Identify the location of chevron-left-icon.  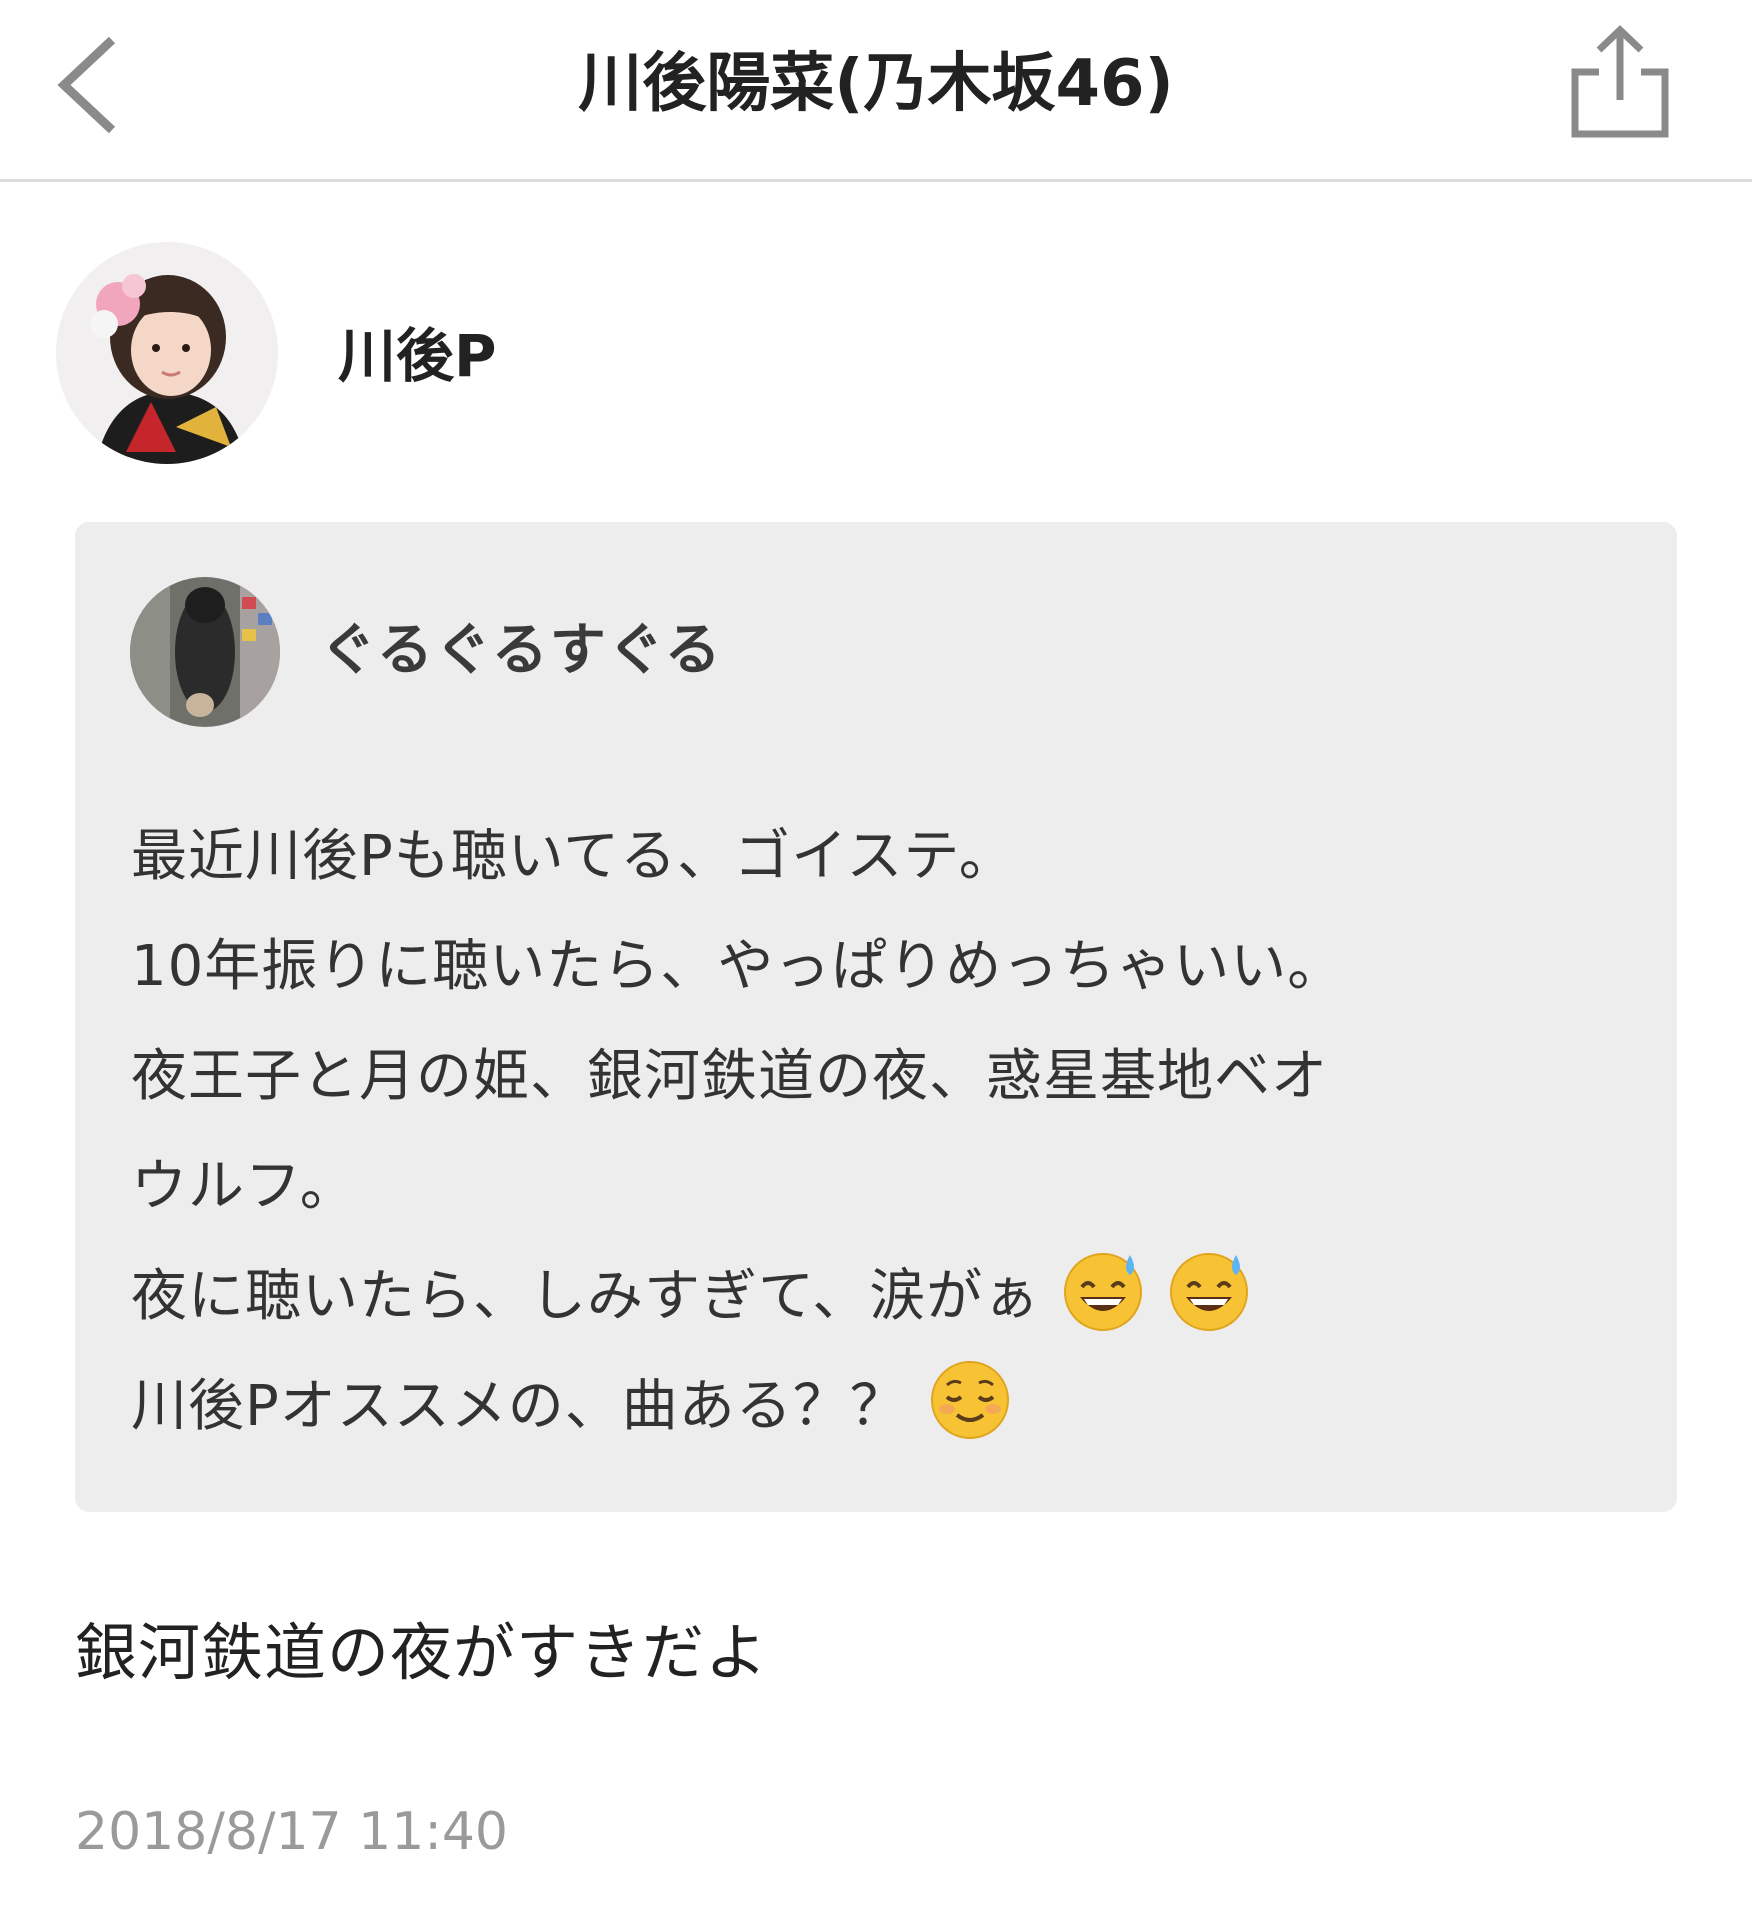
(86, 85).